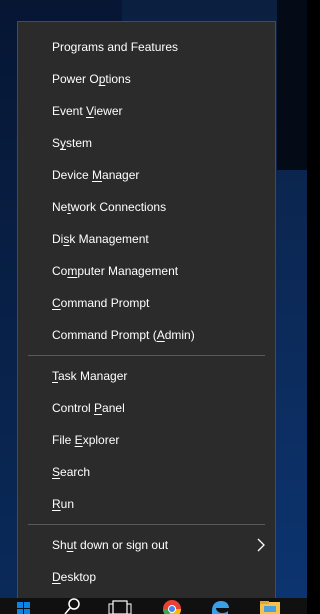  I want to click on menu-item-run: Run, so click(146, 504).